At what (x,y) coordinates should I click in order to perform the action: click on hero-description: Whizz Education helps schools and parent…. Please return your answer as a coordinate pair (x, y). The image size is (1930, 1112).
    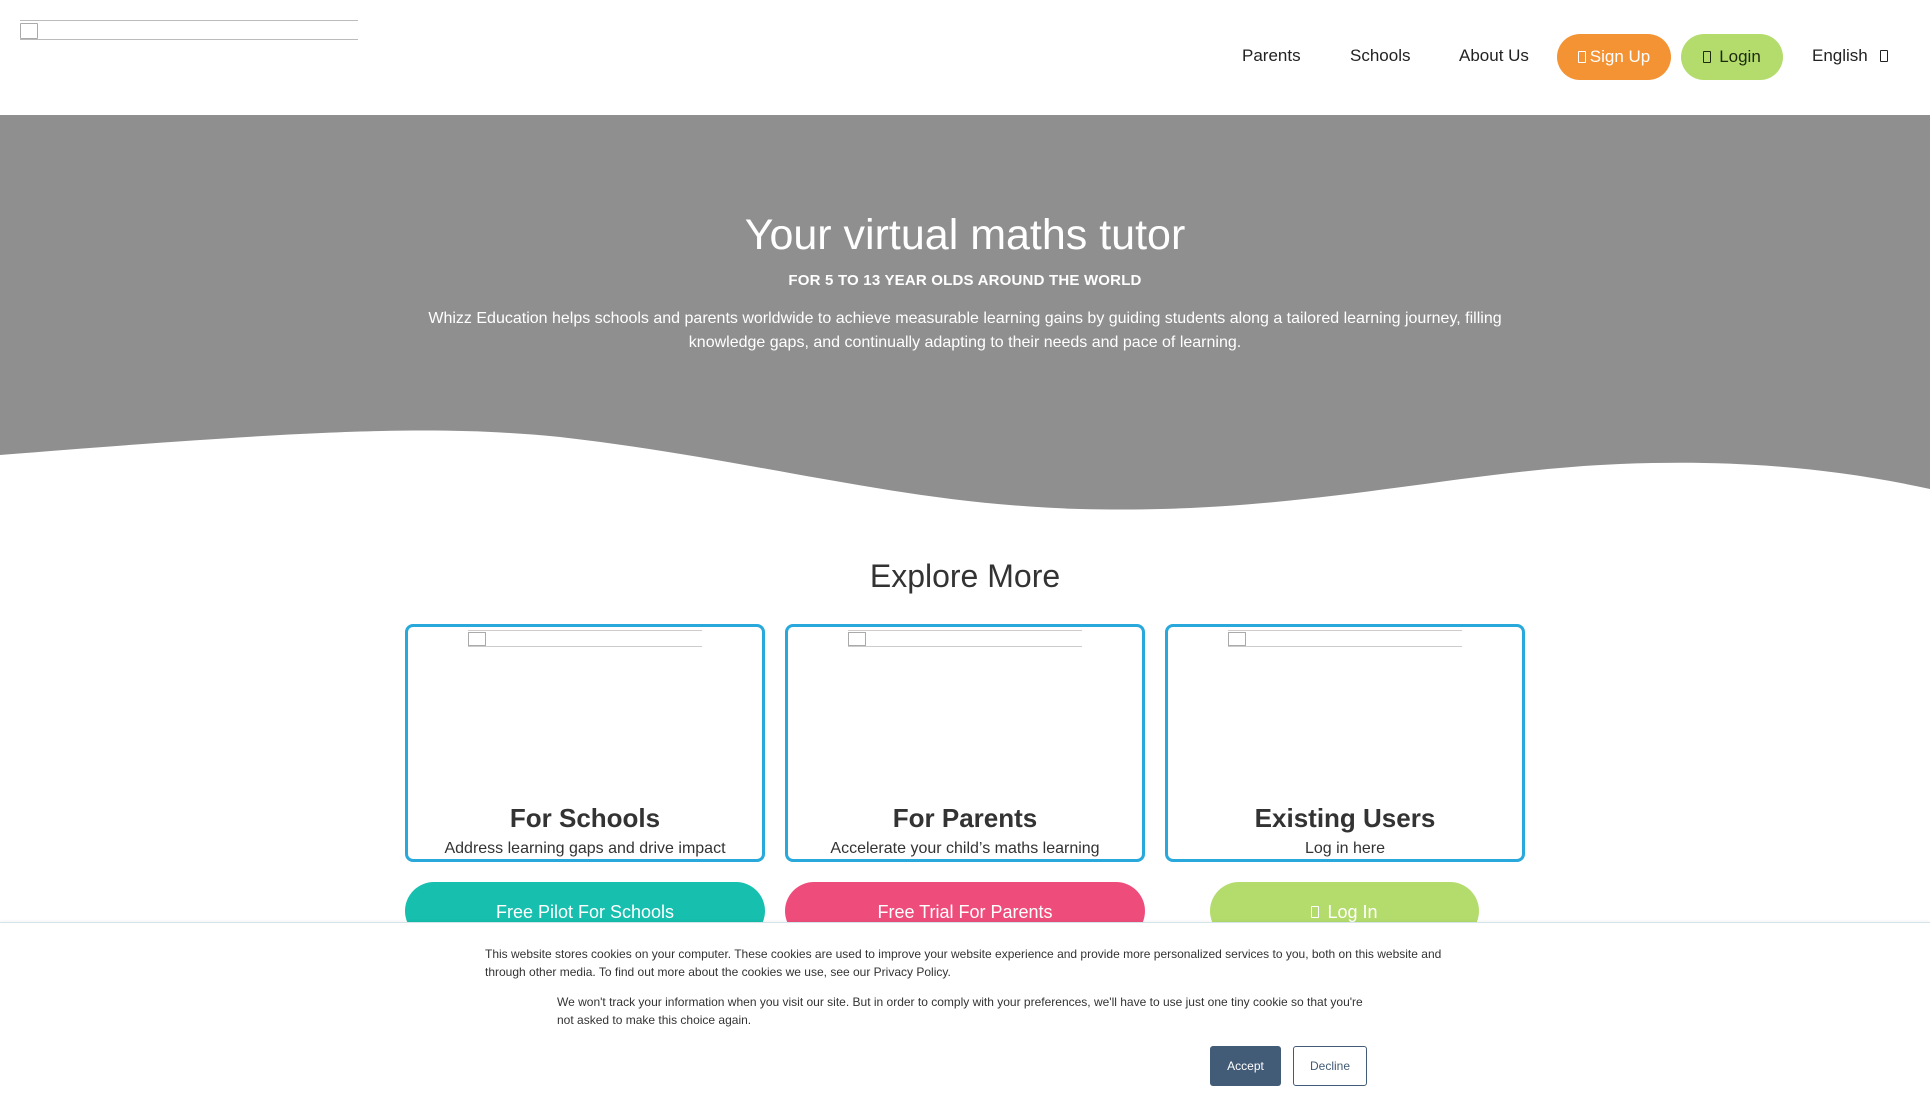
    Looking at the image, I should click on (965, 330).